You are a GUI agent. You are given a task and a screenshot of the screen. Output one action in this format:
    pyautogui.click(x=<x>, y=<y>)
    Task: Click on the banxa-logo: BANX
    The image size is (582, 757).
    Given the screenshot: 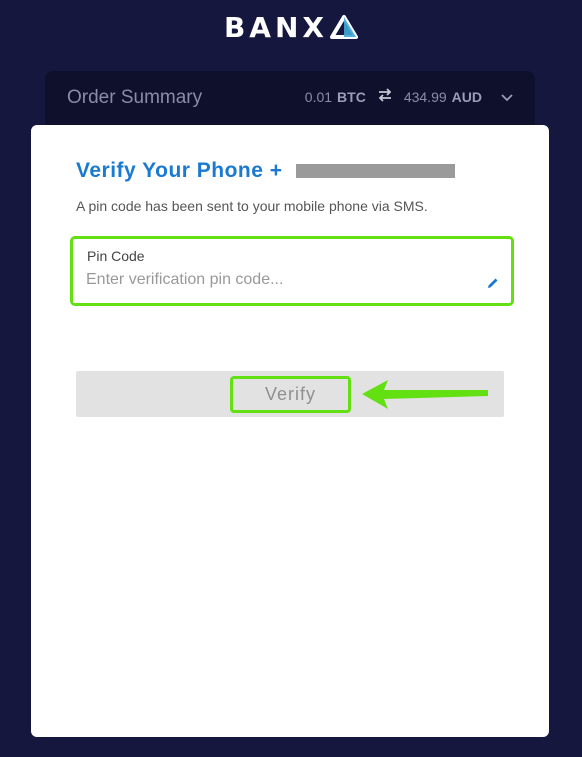 What is the action you would take?
    pyautogui.click(x=291, y=29)
    